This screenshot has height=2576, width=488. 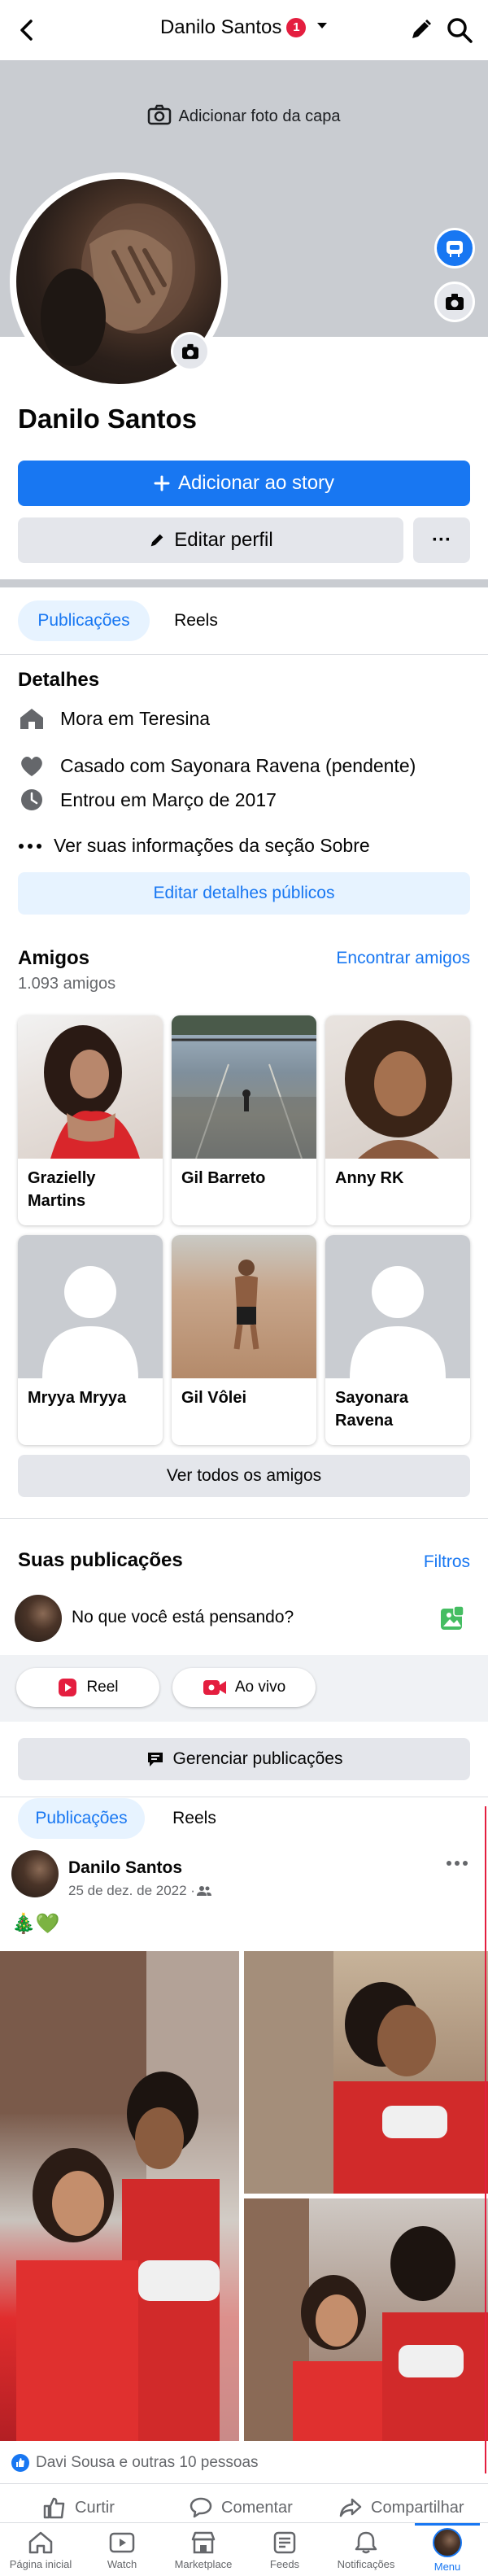 I want to click on active-tab-indicator, so click(x=447, y=2524).